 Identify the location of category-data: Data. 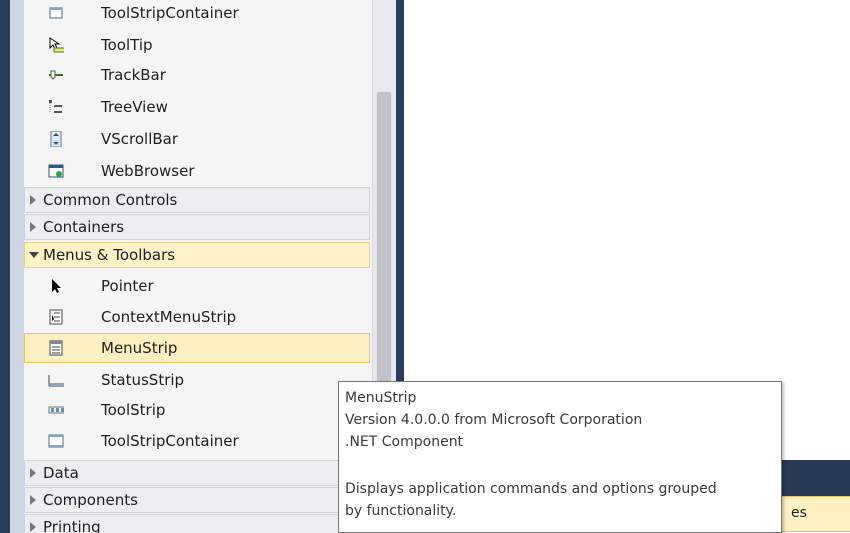
(197, 473).